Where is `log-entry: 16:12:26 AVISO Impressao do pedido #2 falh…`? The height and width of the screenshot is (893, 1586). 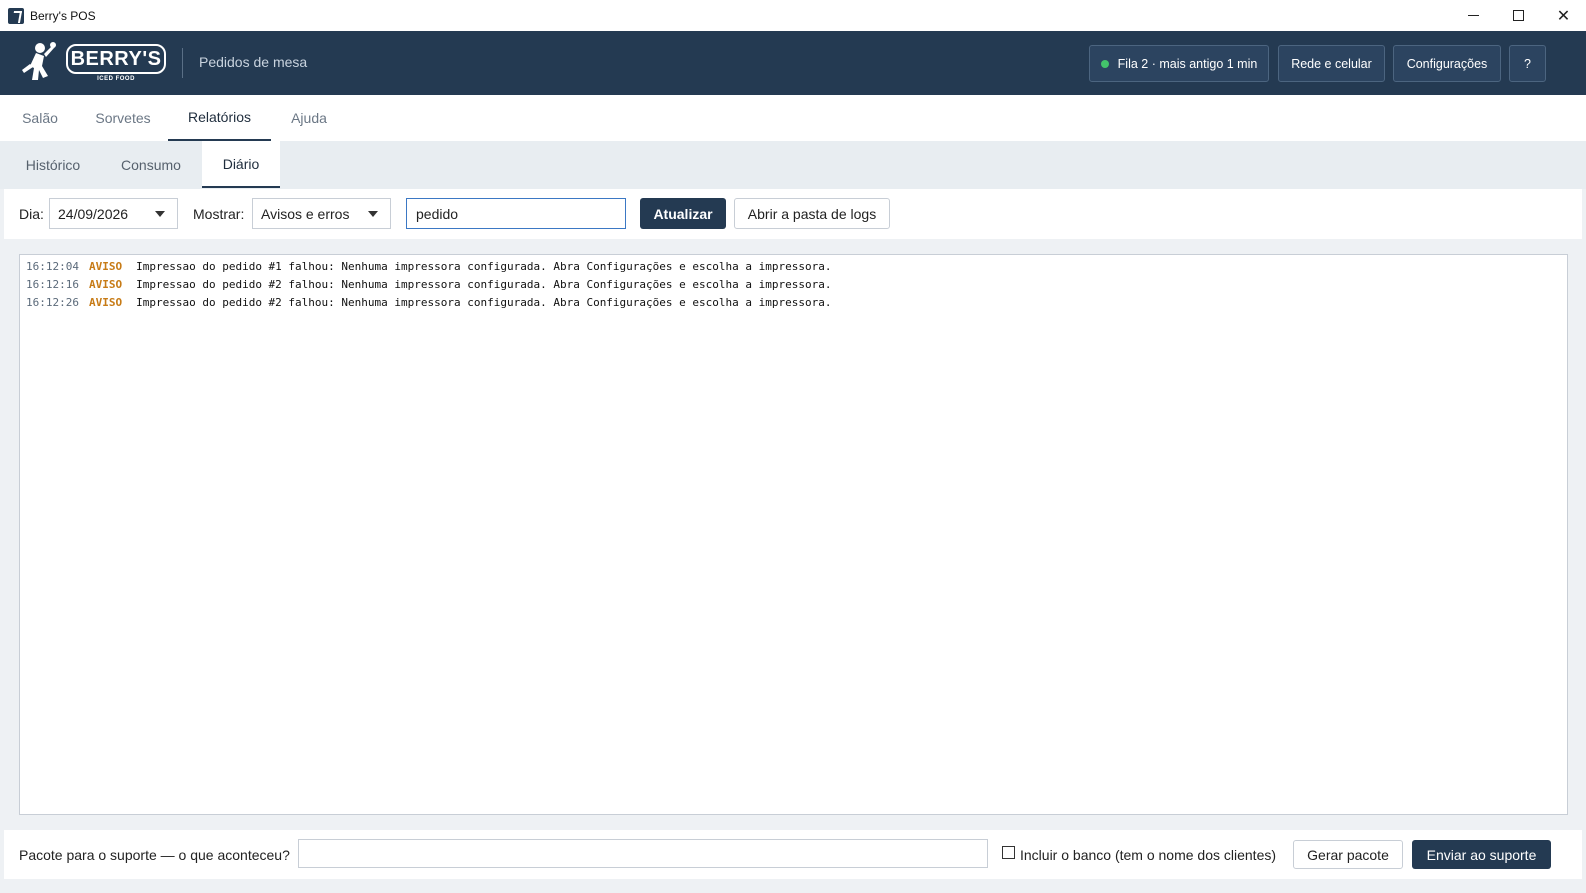 log-entry: 16:12:26 AVISO Impressao do pedido #2 falh… is located at coordinates (793, 303).